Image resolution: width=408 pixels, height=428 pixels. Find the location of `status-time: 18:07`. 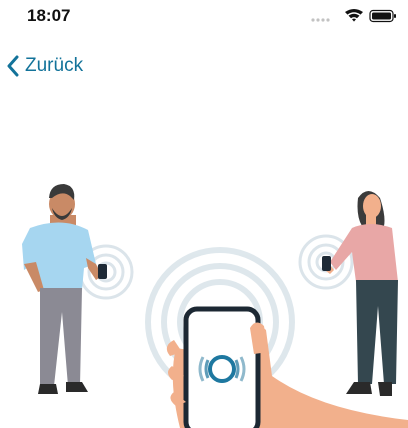

status-time: 18:07 is located at coordinates (49, 15).